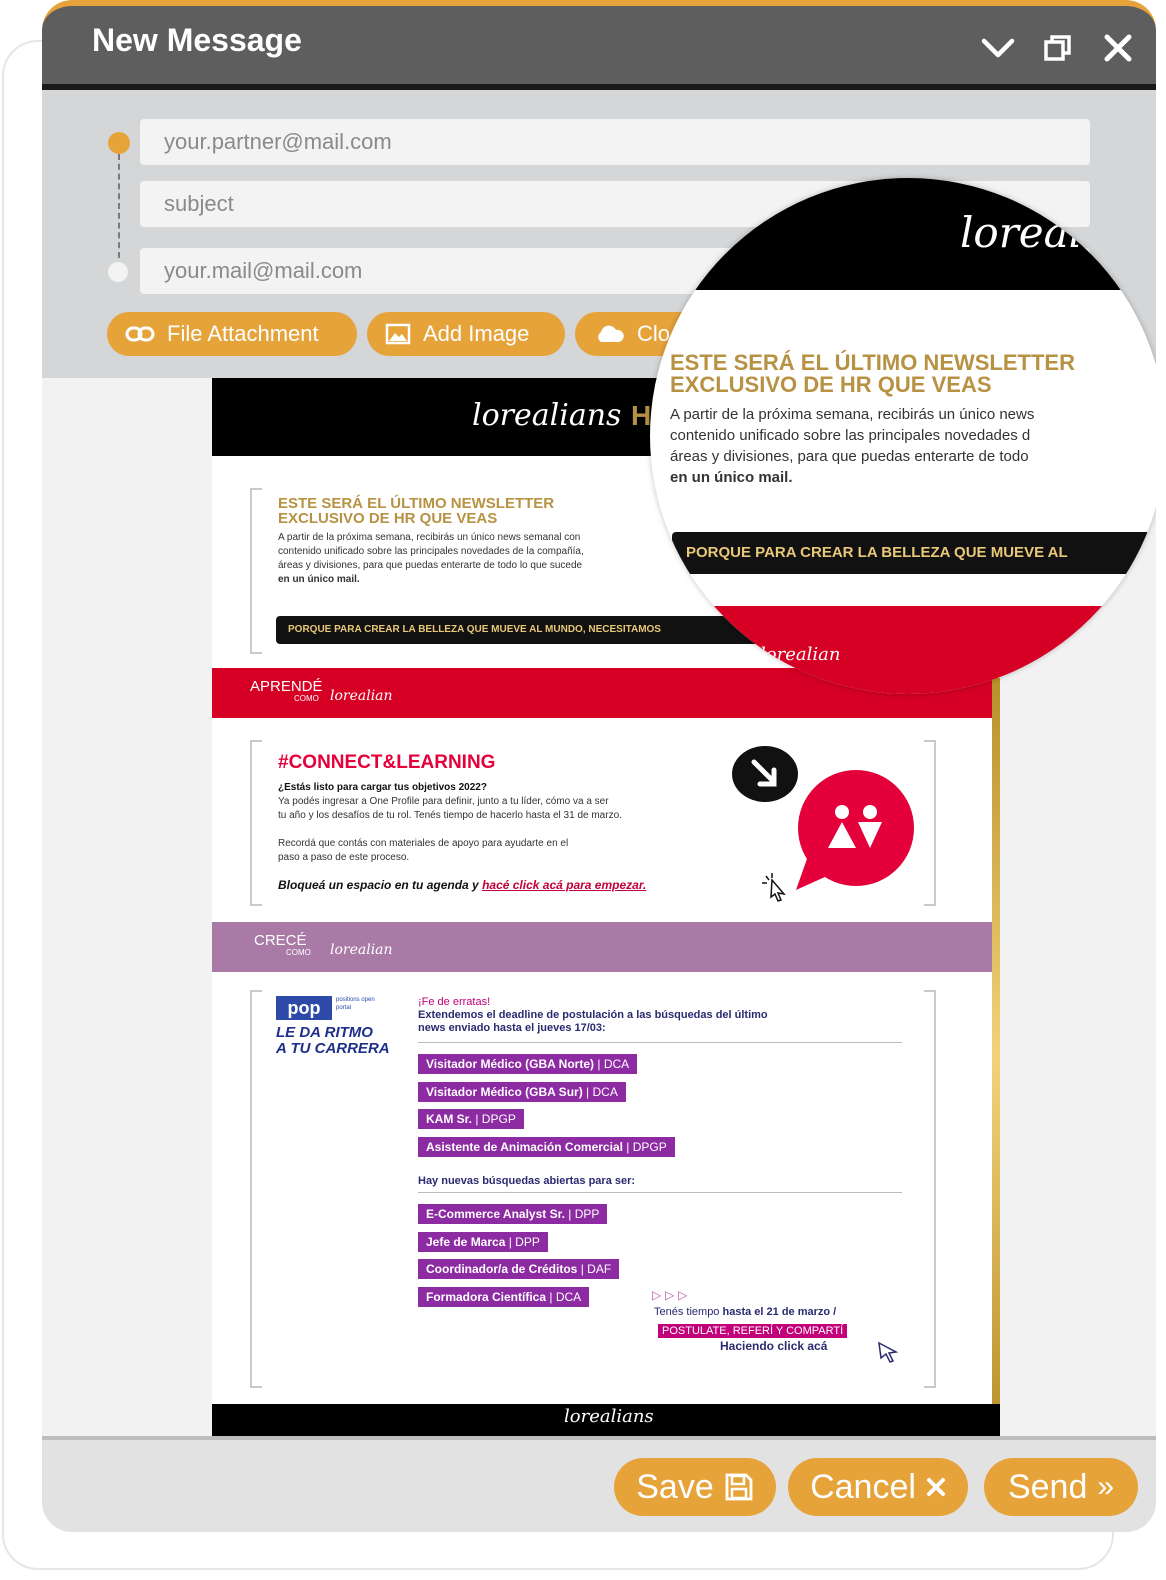 This screenshot has height=1580, width=1166. What do you see at coordinates (243, 333) in the screenshot?
I see `file-attachment-label: File Attachment` at bounding box center [243, 333].